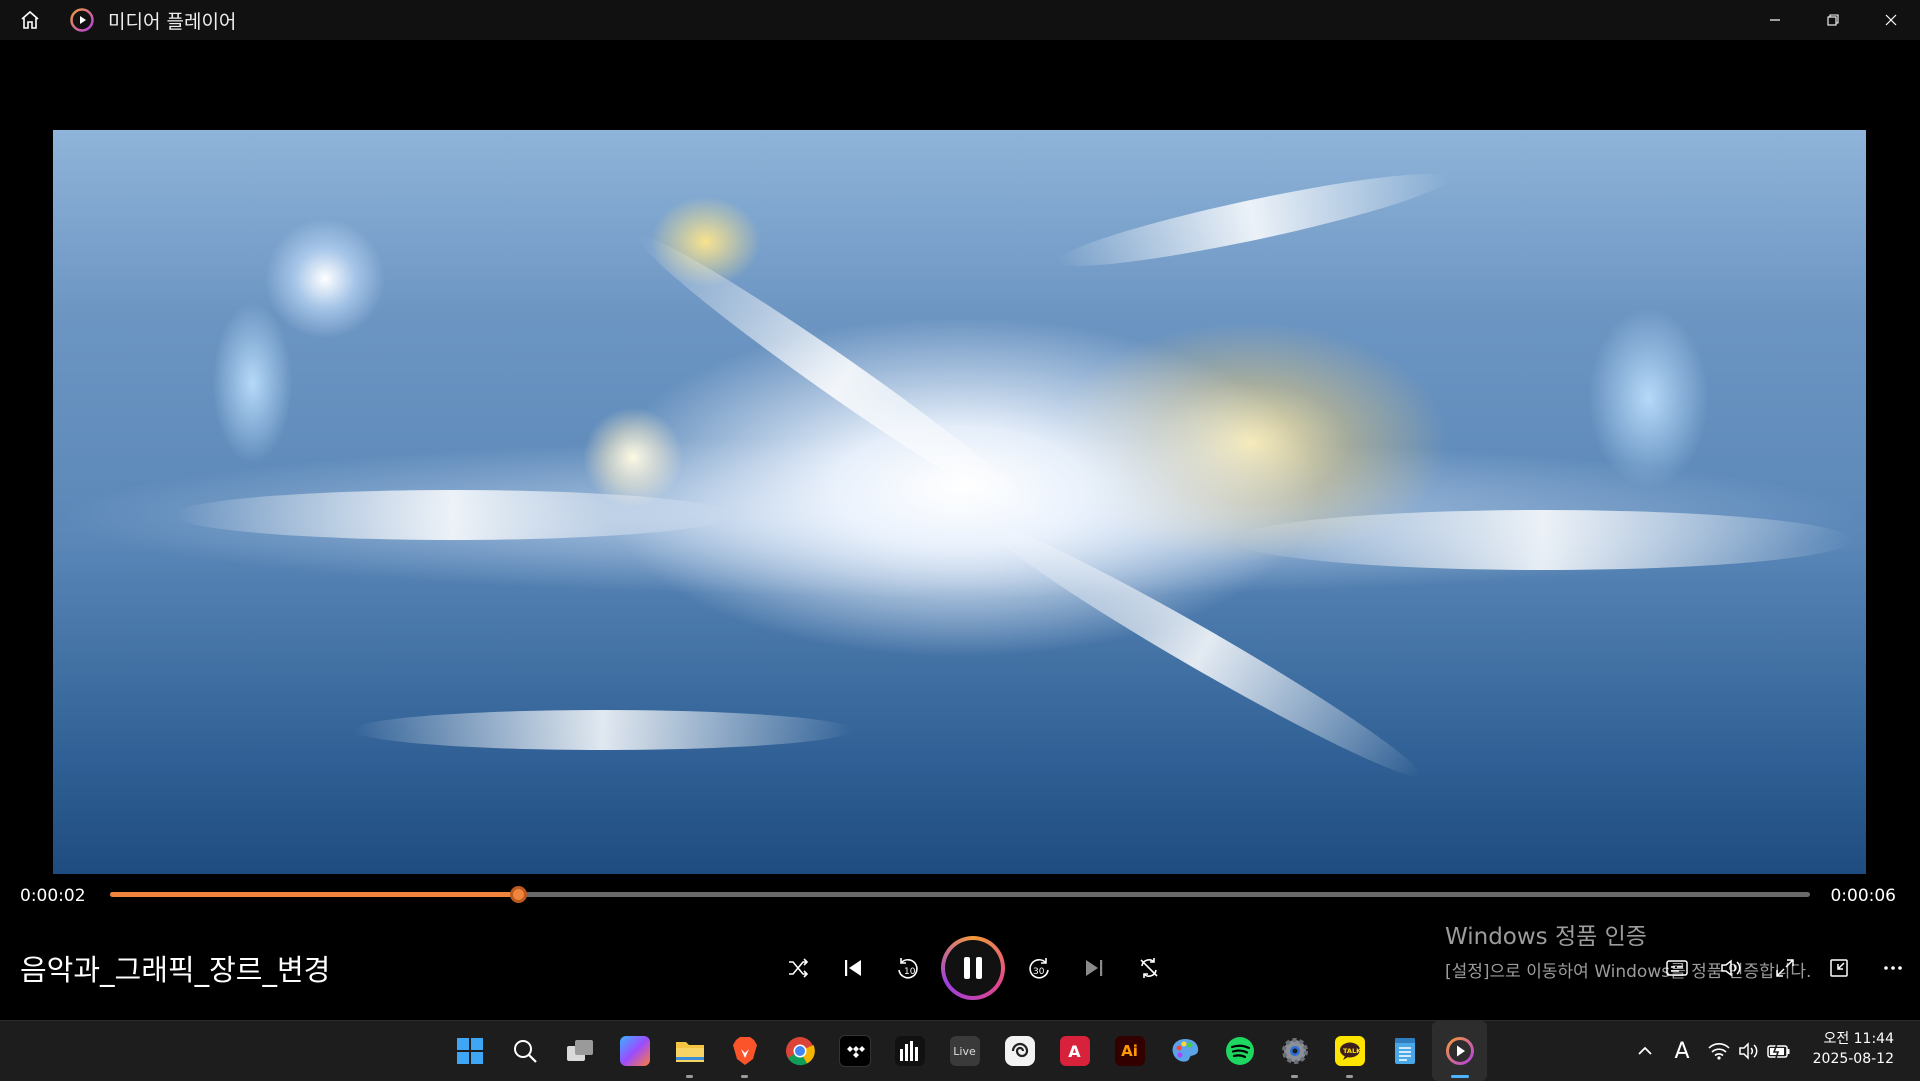  I want to click on repeat-off-icon, so click(1148, 968).